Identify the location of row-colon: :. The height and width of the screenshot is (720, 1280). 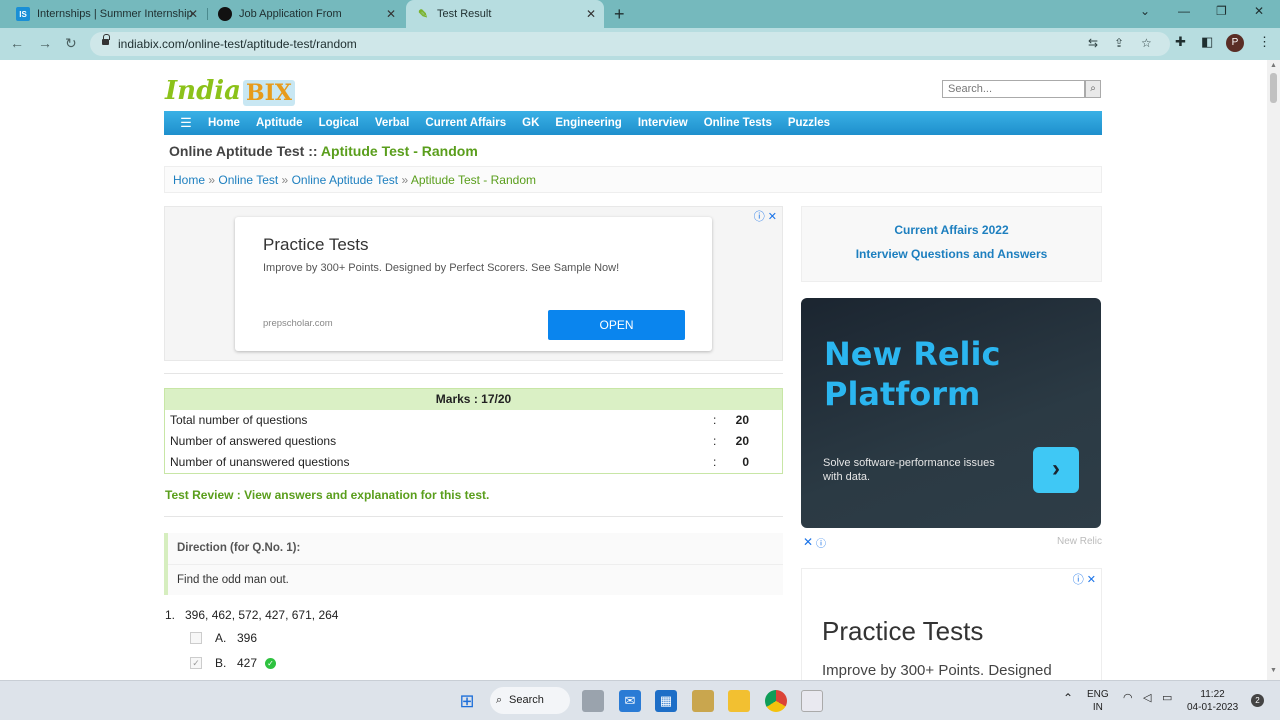
(715, 462).